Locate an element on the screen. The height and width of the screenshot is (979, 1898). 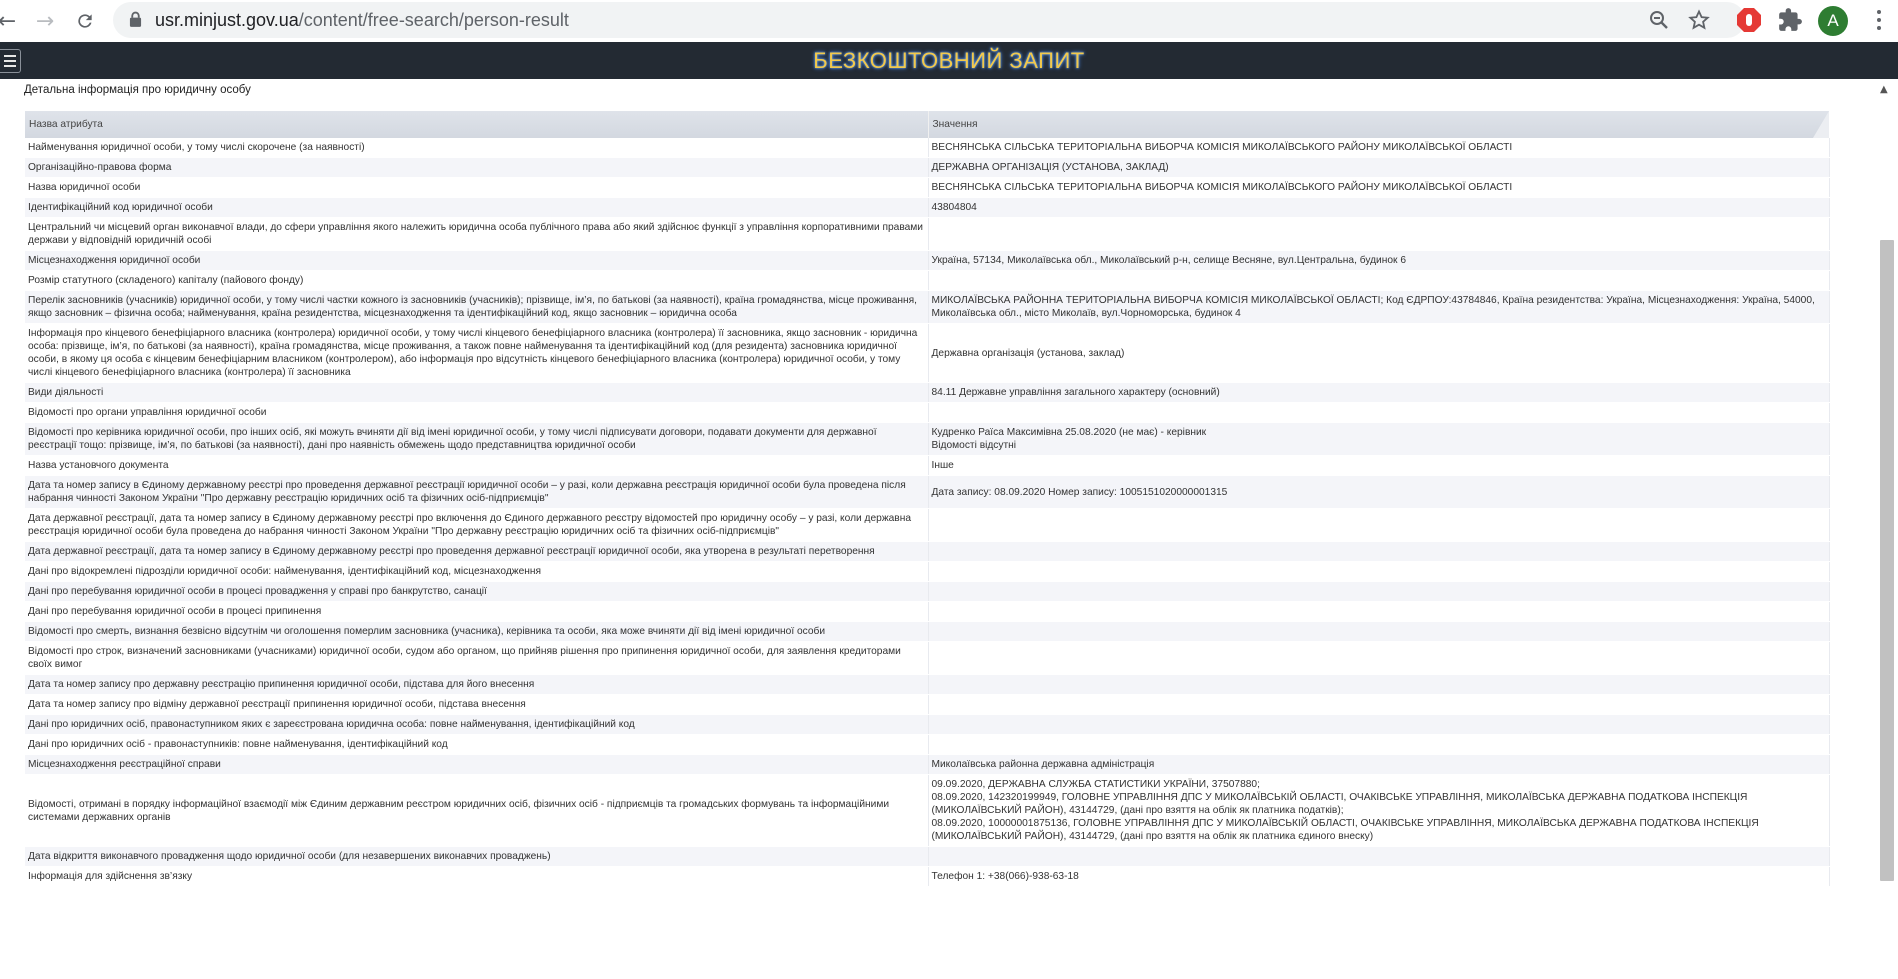
table-row: Назва установчого документа Інше is located at coordinates (927, 465).